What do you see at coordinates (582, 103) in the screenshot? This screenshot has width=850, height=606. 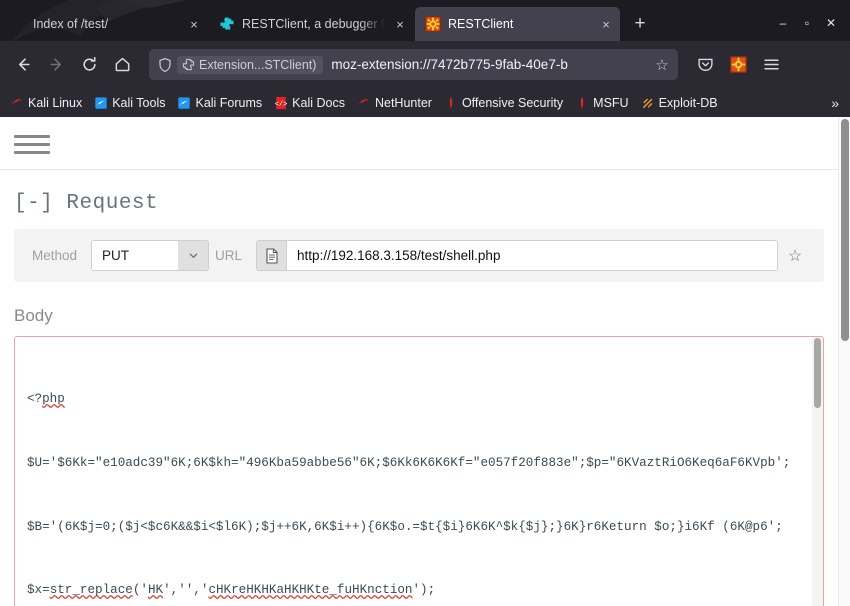 I see `msfu-icon` at bounding box center [582, 103].